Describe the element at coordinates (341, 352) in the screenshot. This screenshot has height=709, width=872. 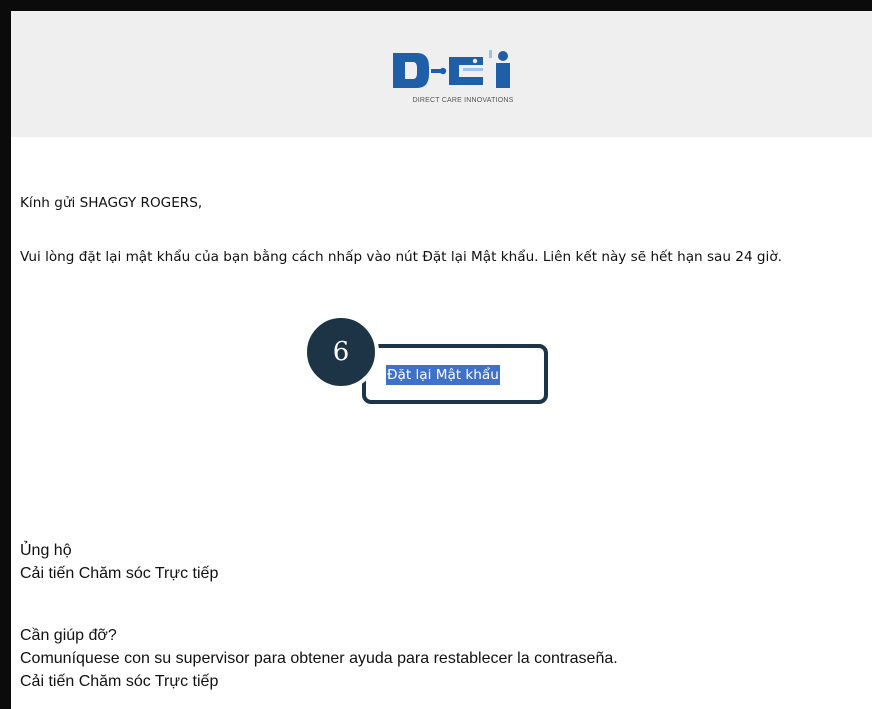
I see `step-number-badge: 6` at that location.